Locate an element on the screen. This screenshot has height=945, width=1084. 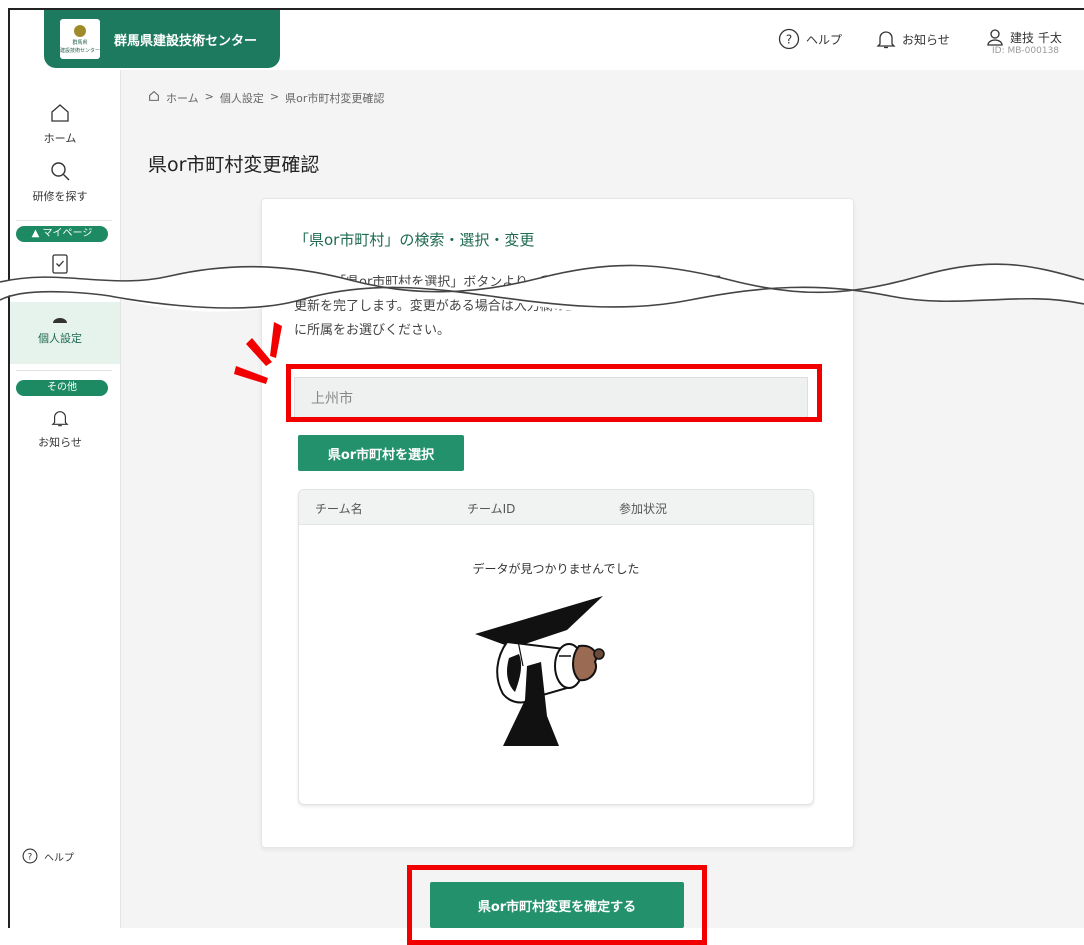
logo-text: 群馬県 is located at coordinates (80, 43).